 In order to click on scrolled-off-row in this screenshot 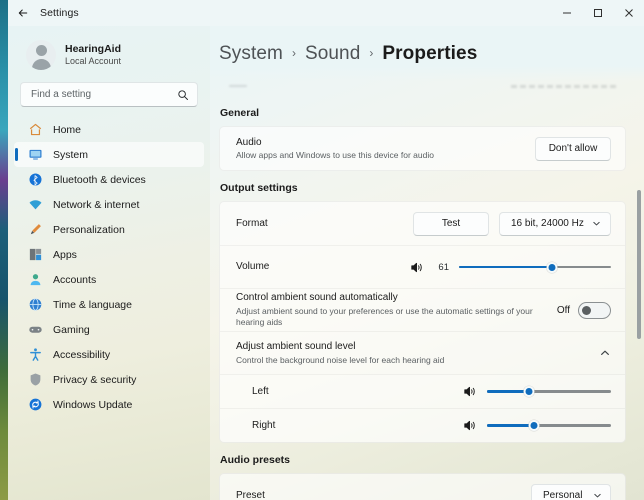, I will do `click(422, 89)`.